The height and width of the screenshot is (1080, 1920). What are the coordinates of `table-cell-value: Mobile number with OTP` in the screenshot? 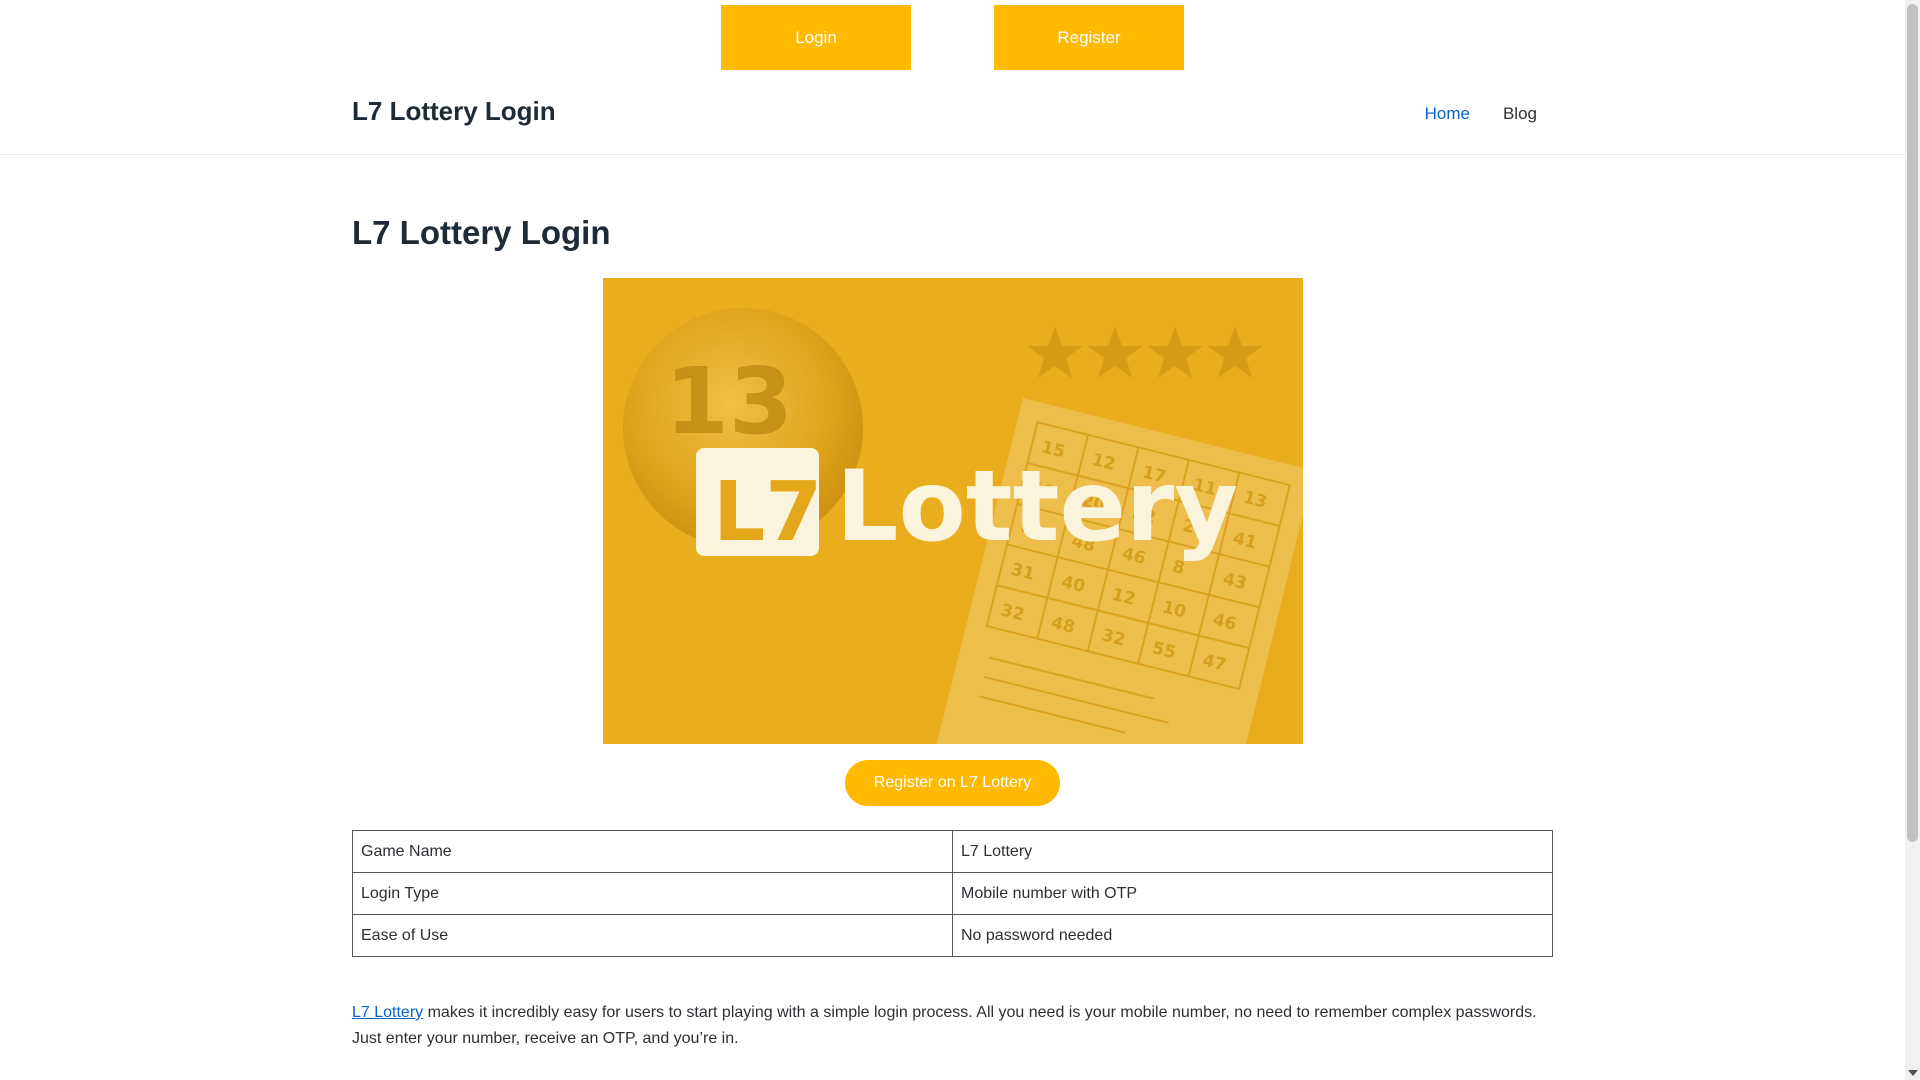 It's located at (1252, 893).